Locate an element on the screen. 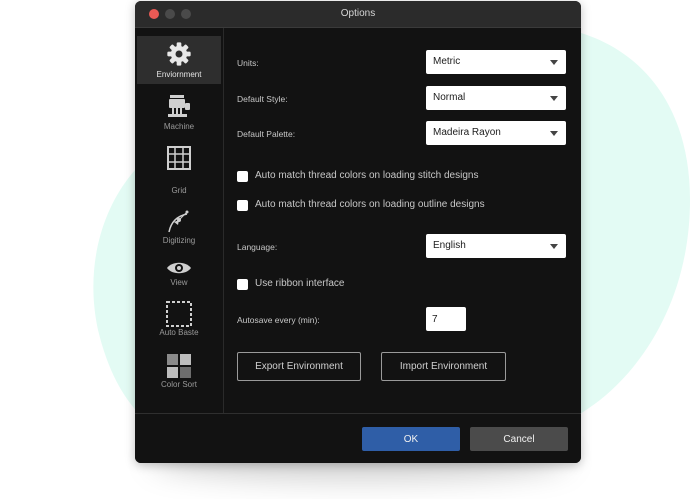 The height and width of the screenshot is (499, 690). auto-match-stitch-checkbox is located at coordinates (242, 176).